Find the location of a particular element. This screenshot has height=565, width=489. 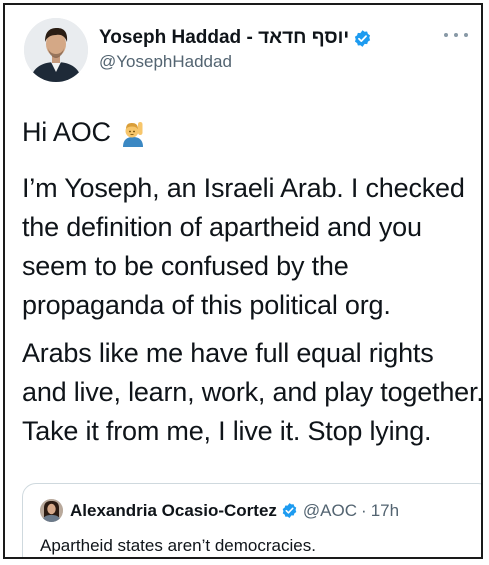

quoted-author-handle: @AOC is located at coordinates (330, 511).